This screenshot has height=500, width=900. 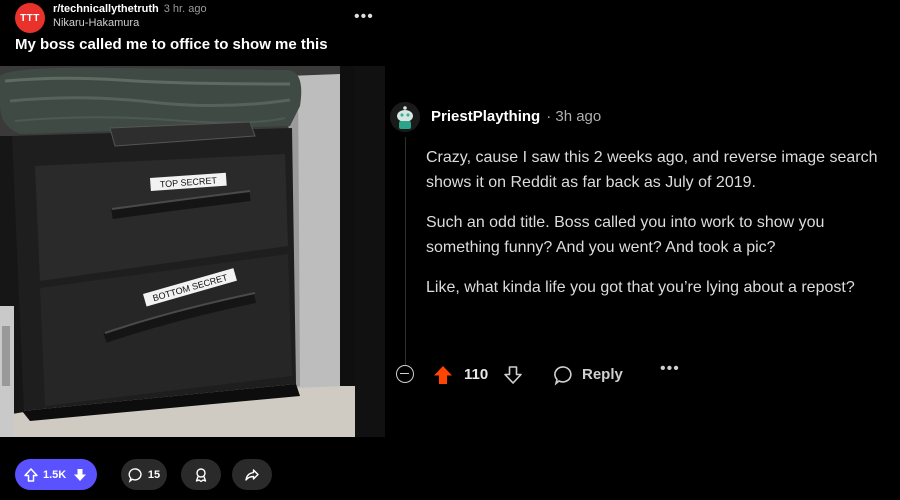 What do you see at coordinates (130, 23) in the screenshot?
I see `post-author: Nikaru-Hakamura` at bounding box center [130, 23].